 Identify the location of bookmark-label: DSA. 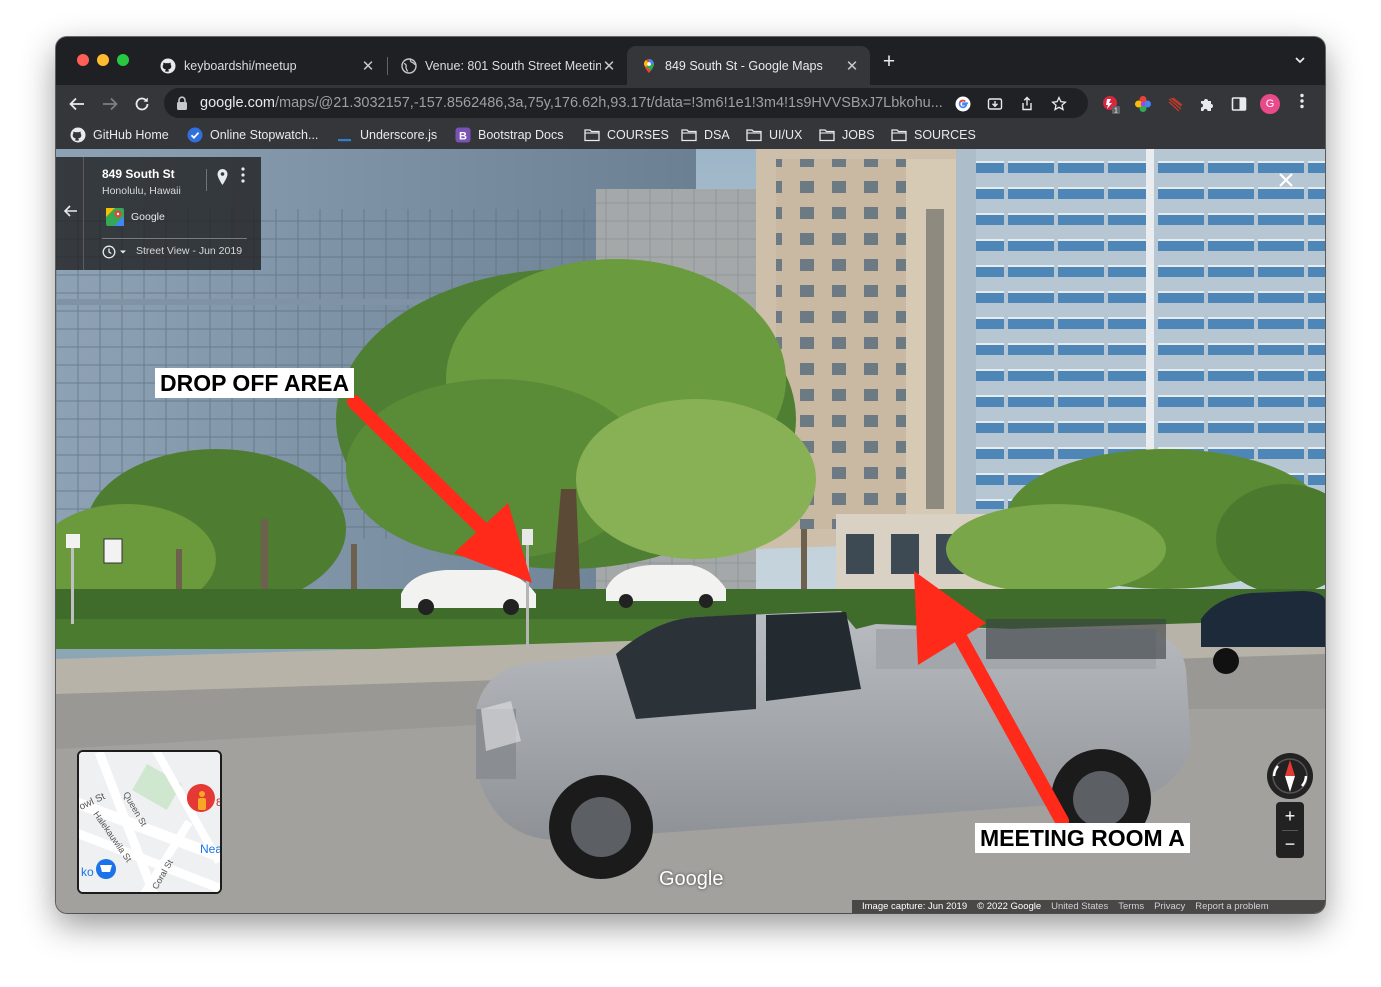
(717, 135).